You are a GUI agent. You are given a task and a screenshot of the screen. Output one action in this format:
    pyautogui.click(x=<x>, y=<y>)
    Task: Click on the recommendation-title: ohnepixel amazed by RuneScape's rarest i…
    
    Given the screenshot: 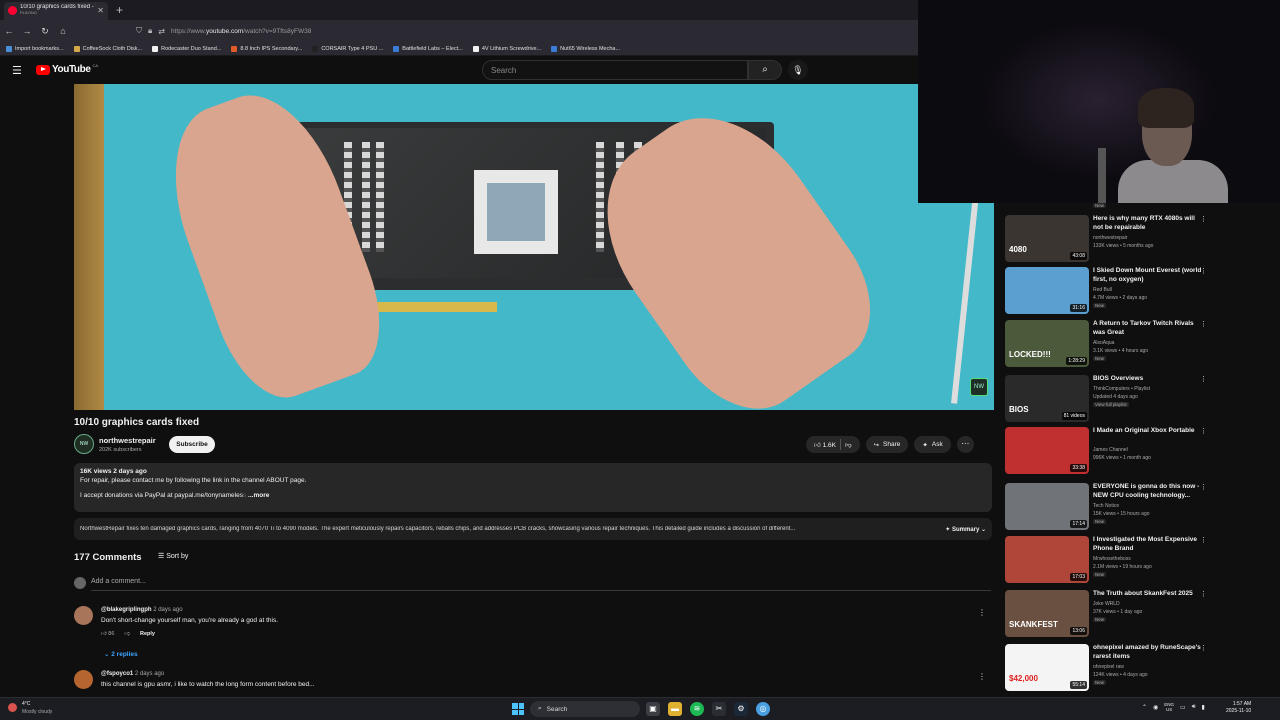 What is the action you would take?
    pyautogui.click(x=1148, y=652)
    